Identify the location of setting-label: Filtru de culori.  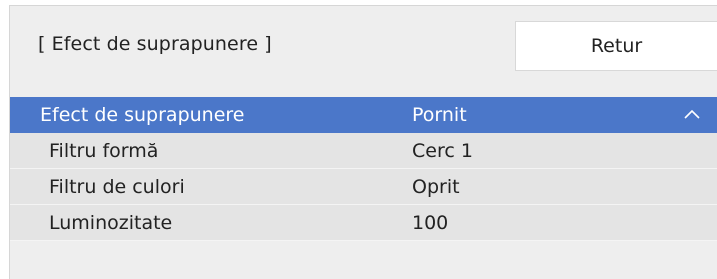
(117, 186).